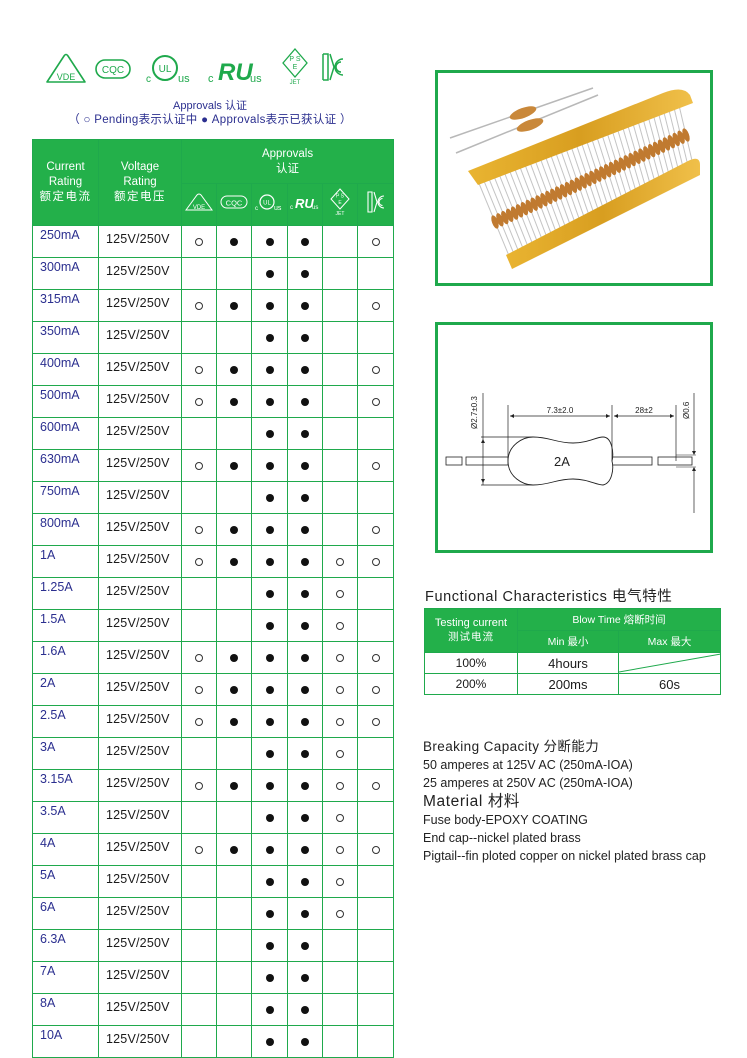 This screenshot has width=747, height=1058. I want to click on fuse-tape-reel-image, so click(574, 178).